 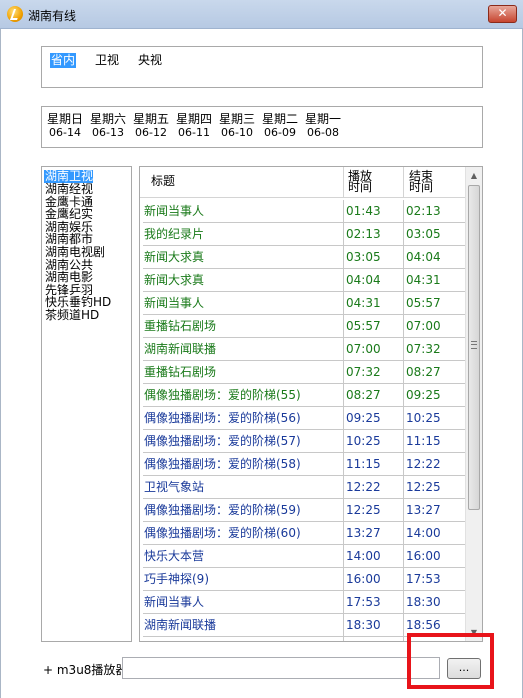 What do you see at coordinates (150, 60) in the screenshot?
I see `tab-cctv: 央视` at bounding box center [150, 60].